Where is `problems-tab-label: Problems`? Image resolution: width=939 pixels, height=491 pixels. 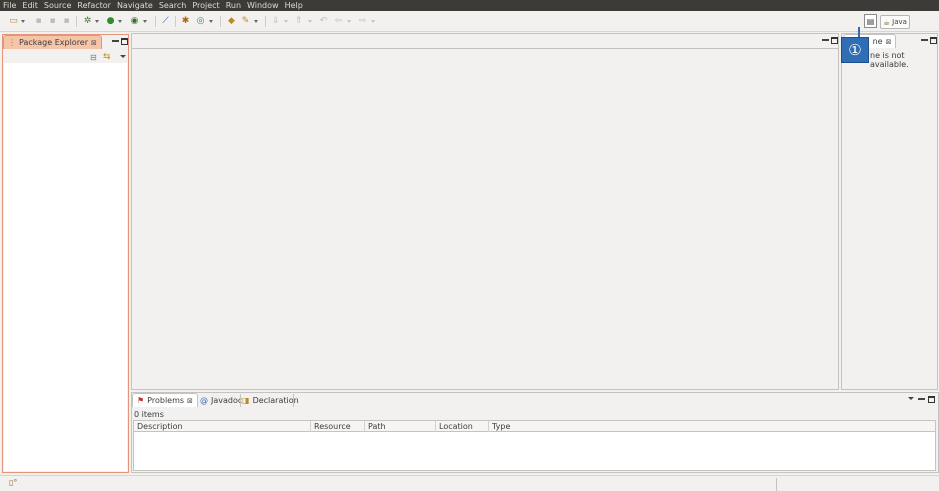 problems-tab-label: Problems is located at coordinates (166, 400).